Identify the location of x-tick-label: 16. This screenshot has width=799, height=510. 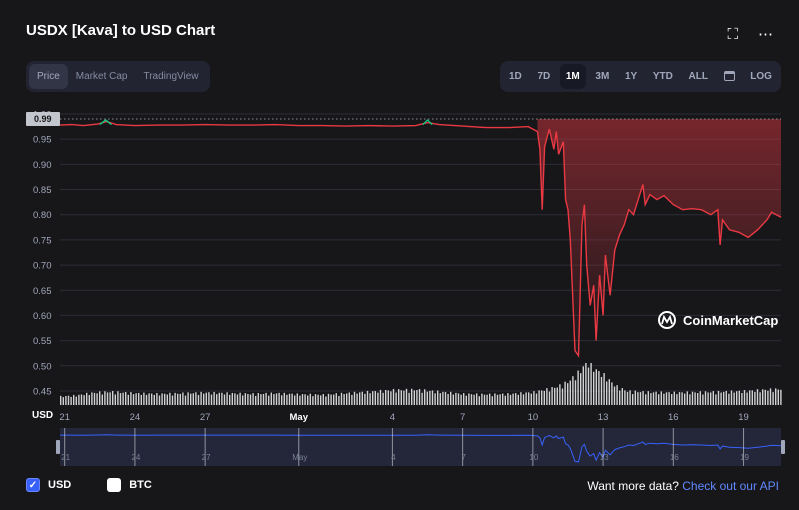
(673, 417).